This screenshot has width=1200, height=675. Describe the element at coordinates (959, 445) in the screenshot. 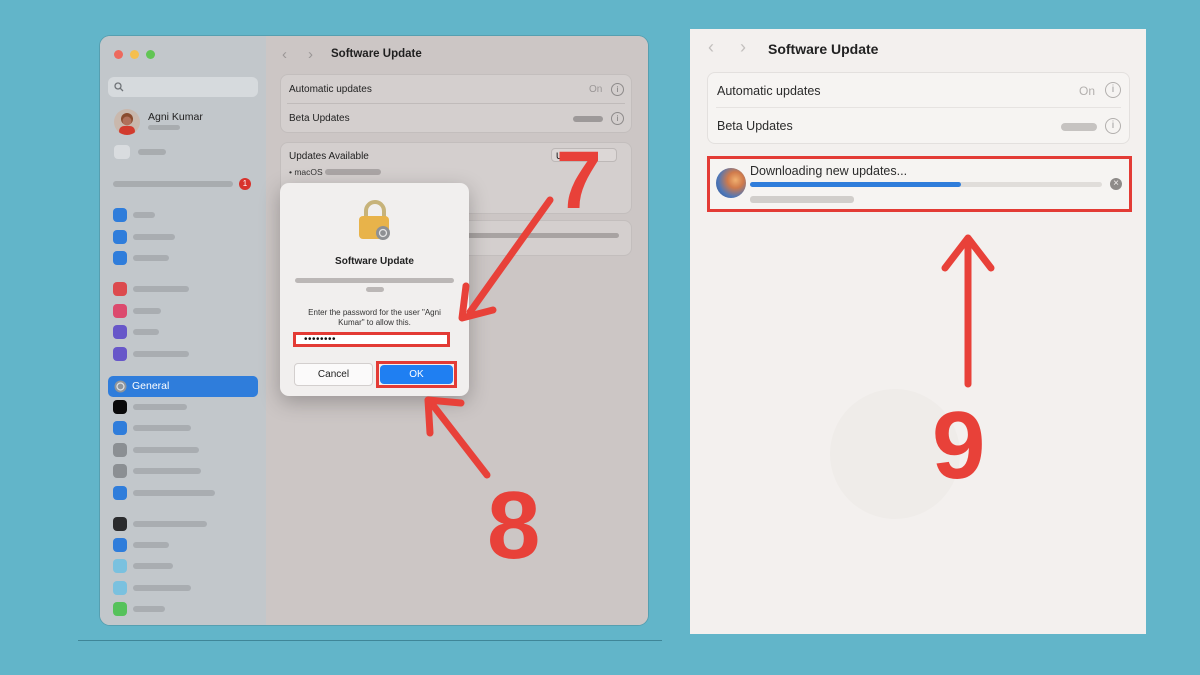

I see `step-number-9: 9` at that location.